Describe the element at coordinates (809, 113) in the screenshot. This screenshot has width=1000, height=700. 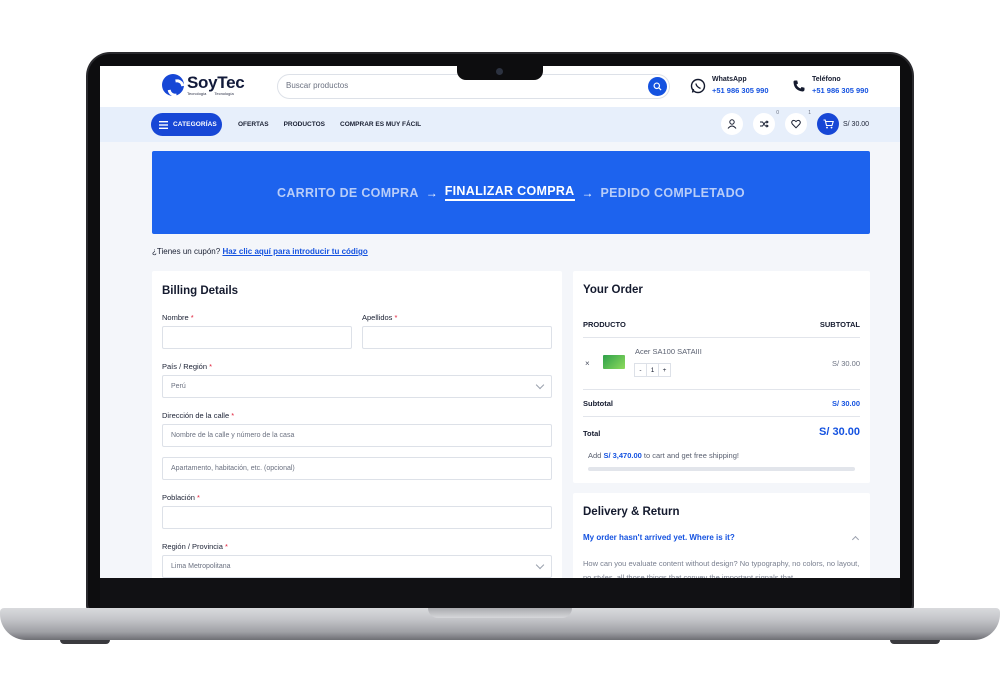
I see `wishlist-count: 1` at that location.